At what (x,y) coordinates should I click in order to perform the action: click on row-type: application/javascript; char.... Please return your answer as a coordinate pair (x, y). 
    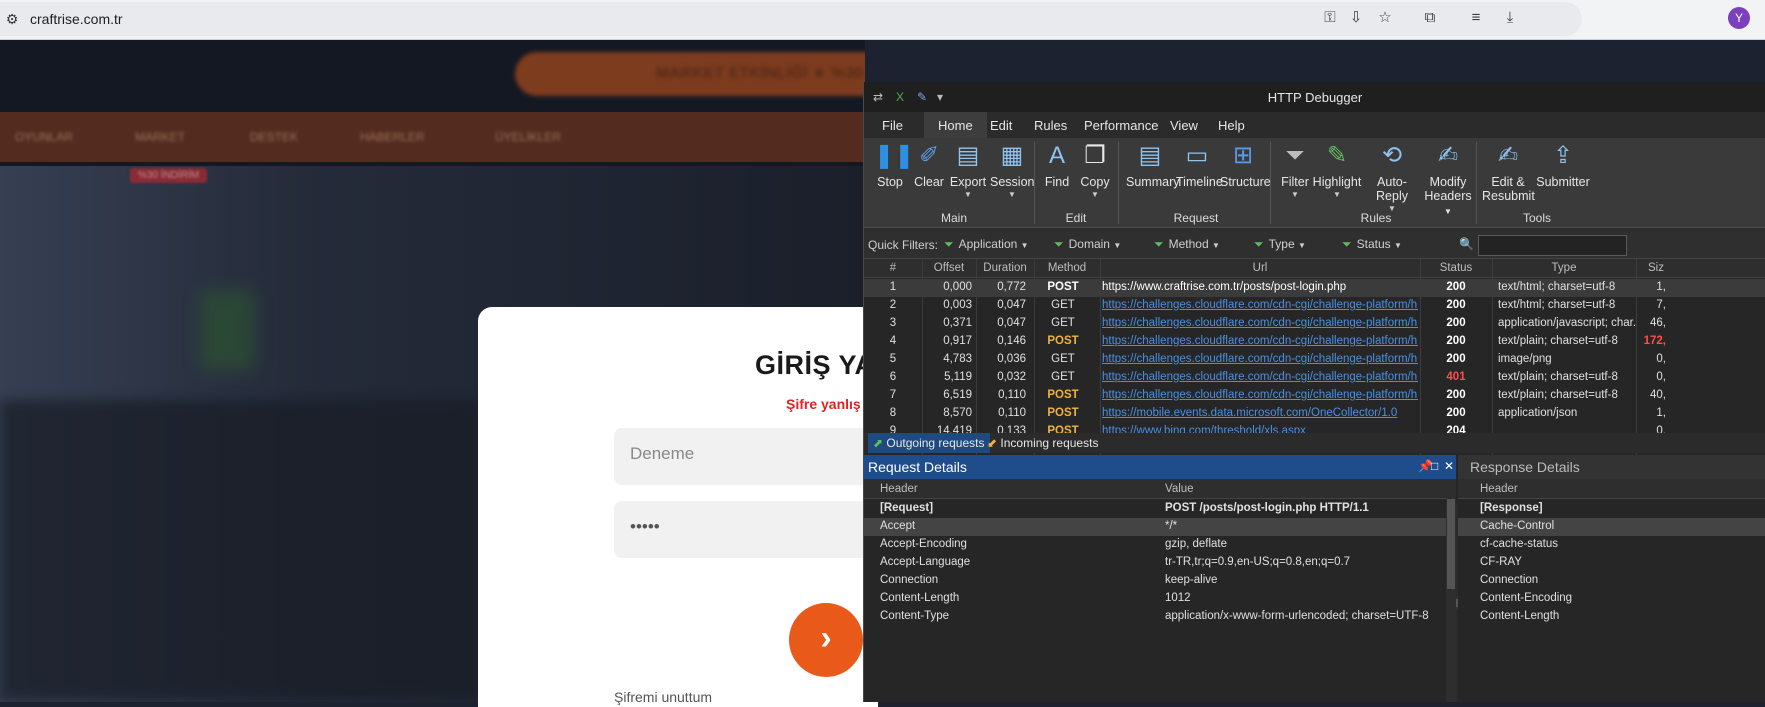
    Looking at the image, I should click on (1567, 323).